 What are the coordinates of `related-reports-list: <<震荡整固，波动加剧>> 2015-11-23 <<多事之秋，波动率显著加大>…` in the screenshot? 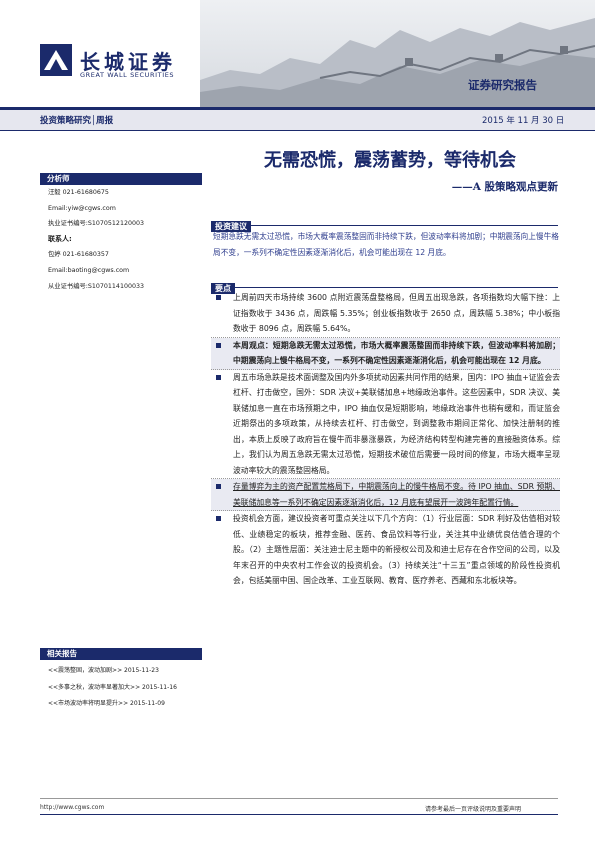 It's located at (128, 688).